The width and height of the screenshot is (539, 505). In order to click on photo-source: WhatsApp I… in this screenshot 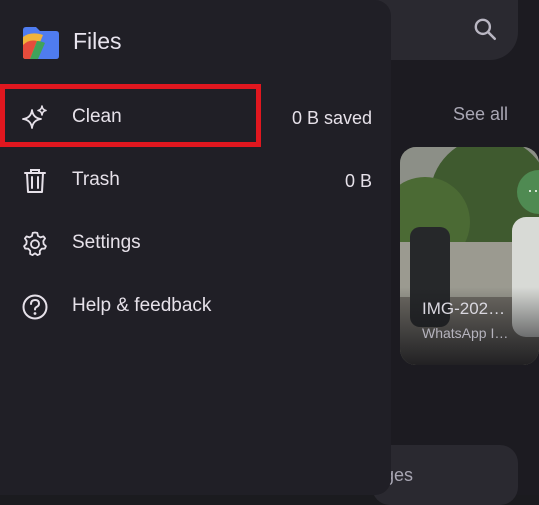, I will do `click(465, 333)`.